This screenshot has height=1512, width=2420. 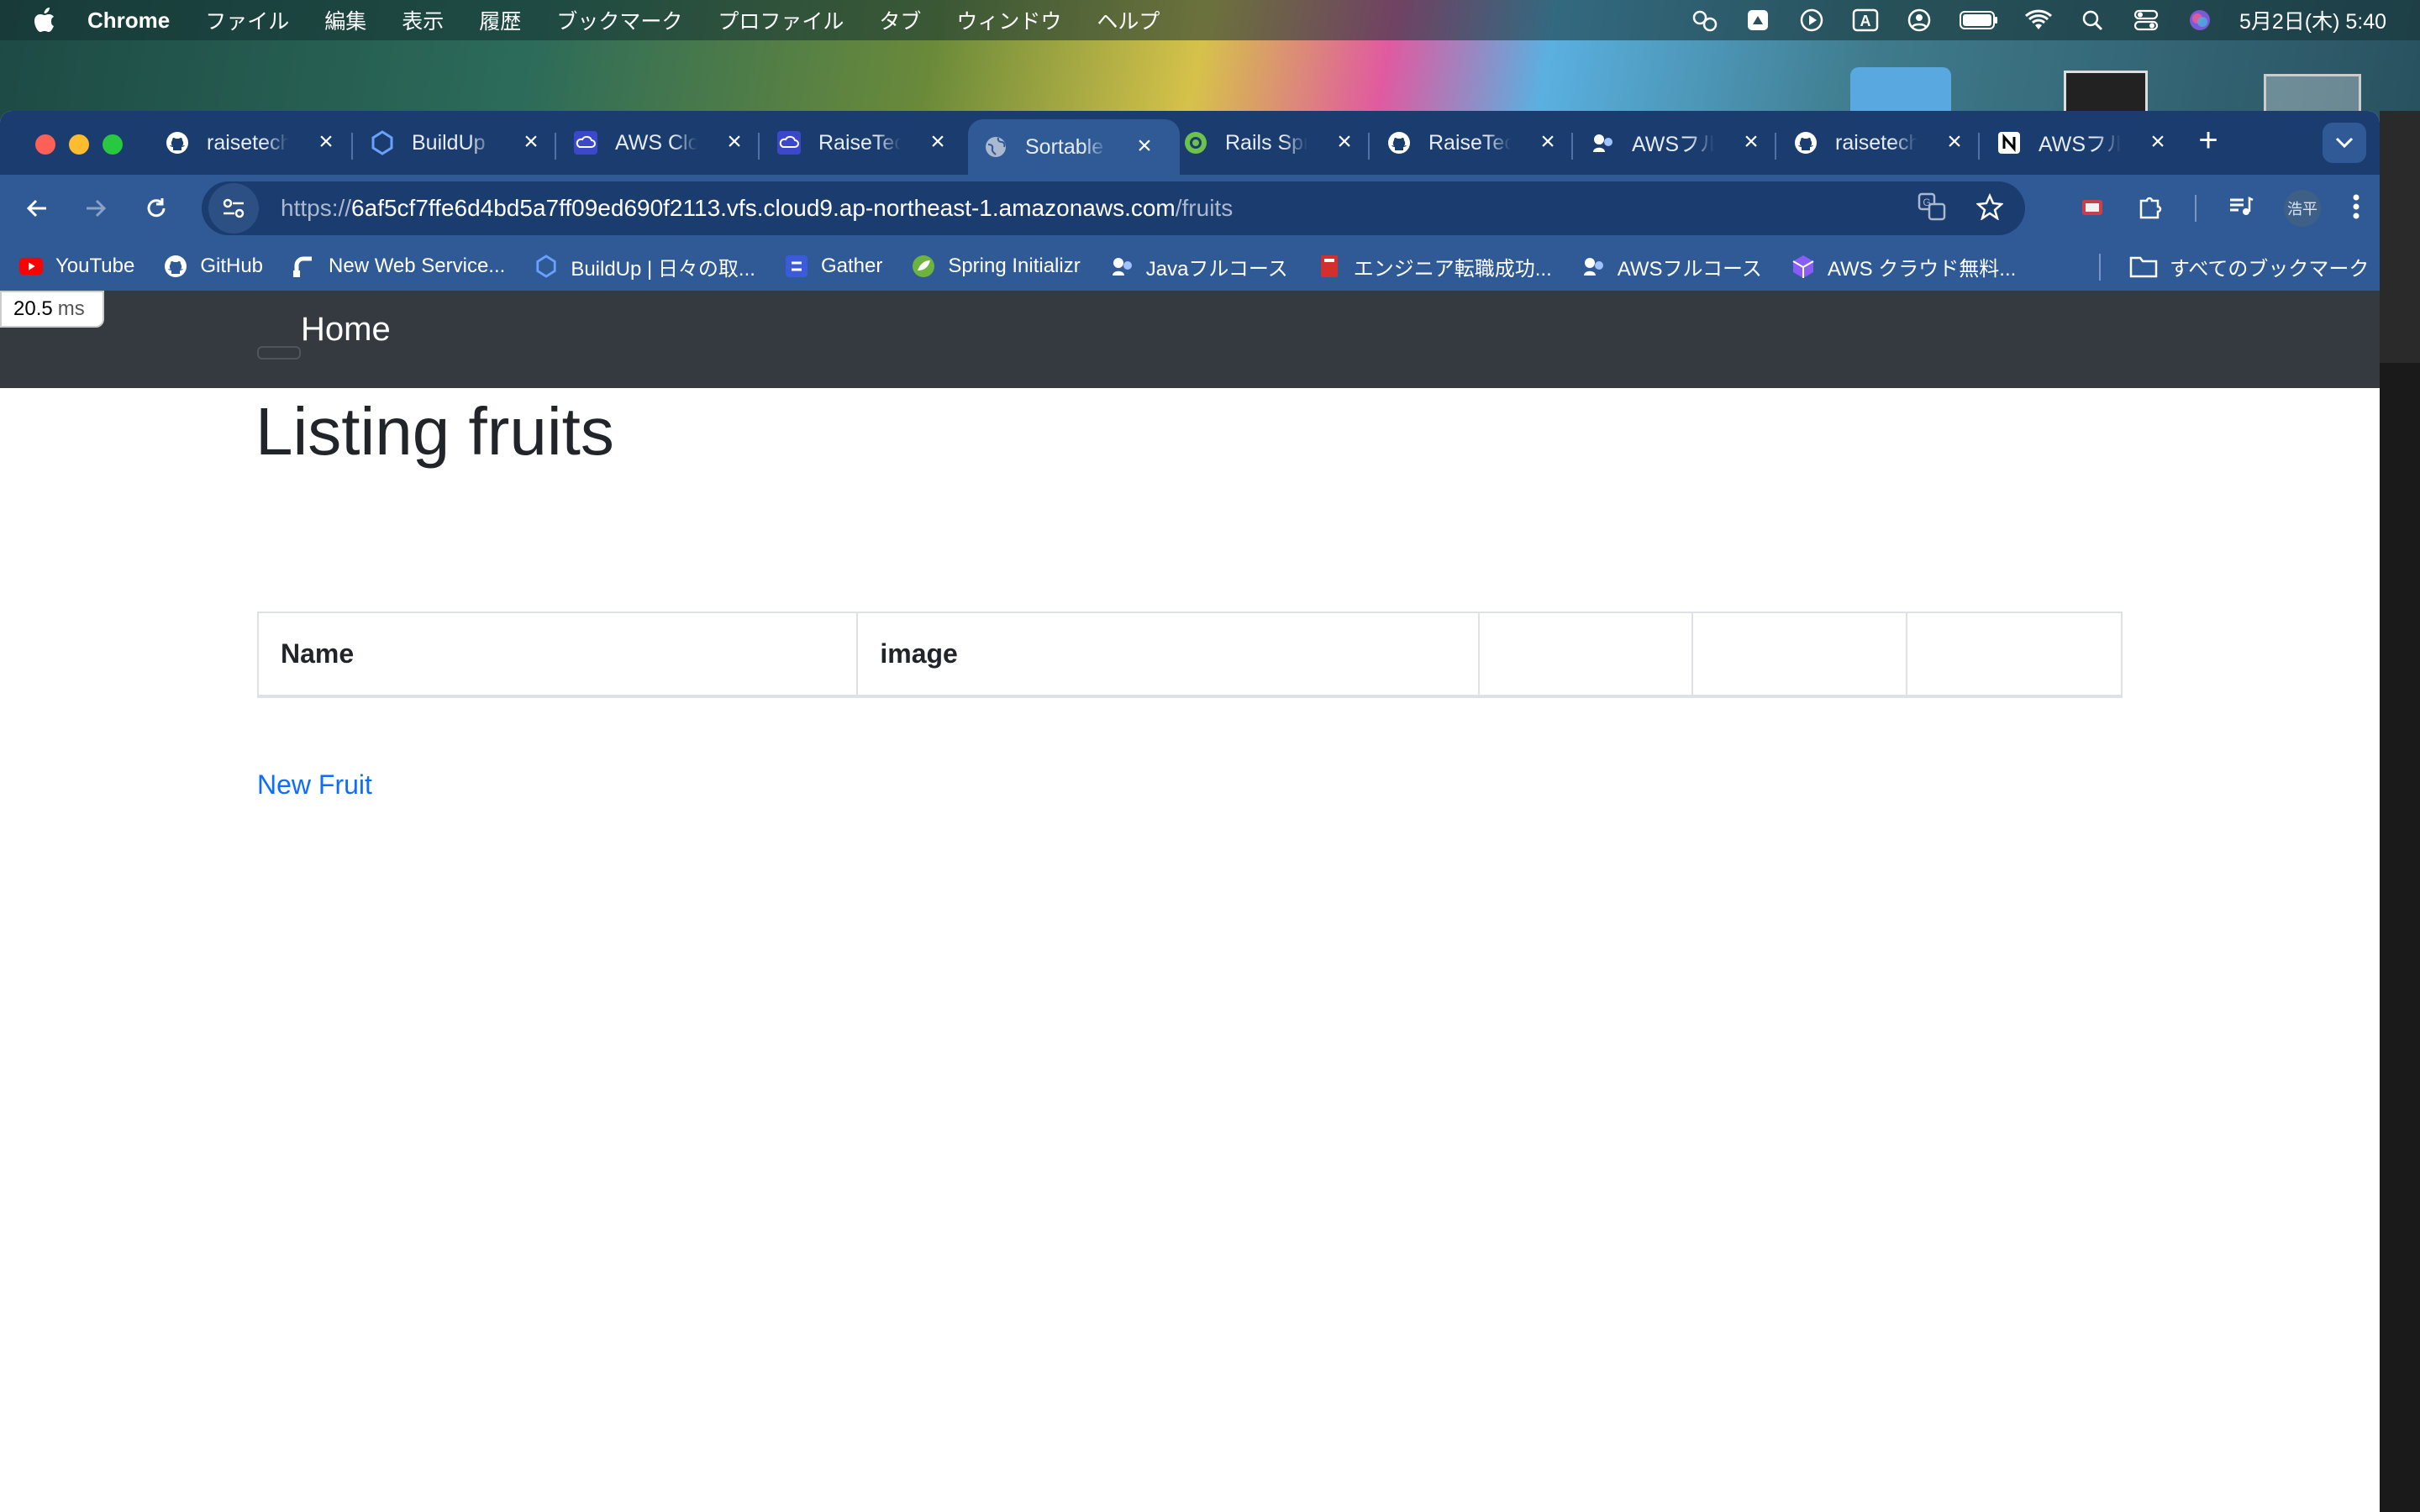 I want to click on input-source-icon: A, so click(x=1865, y=20).